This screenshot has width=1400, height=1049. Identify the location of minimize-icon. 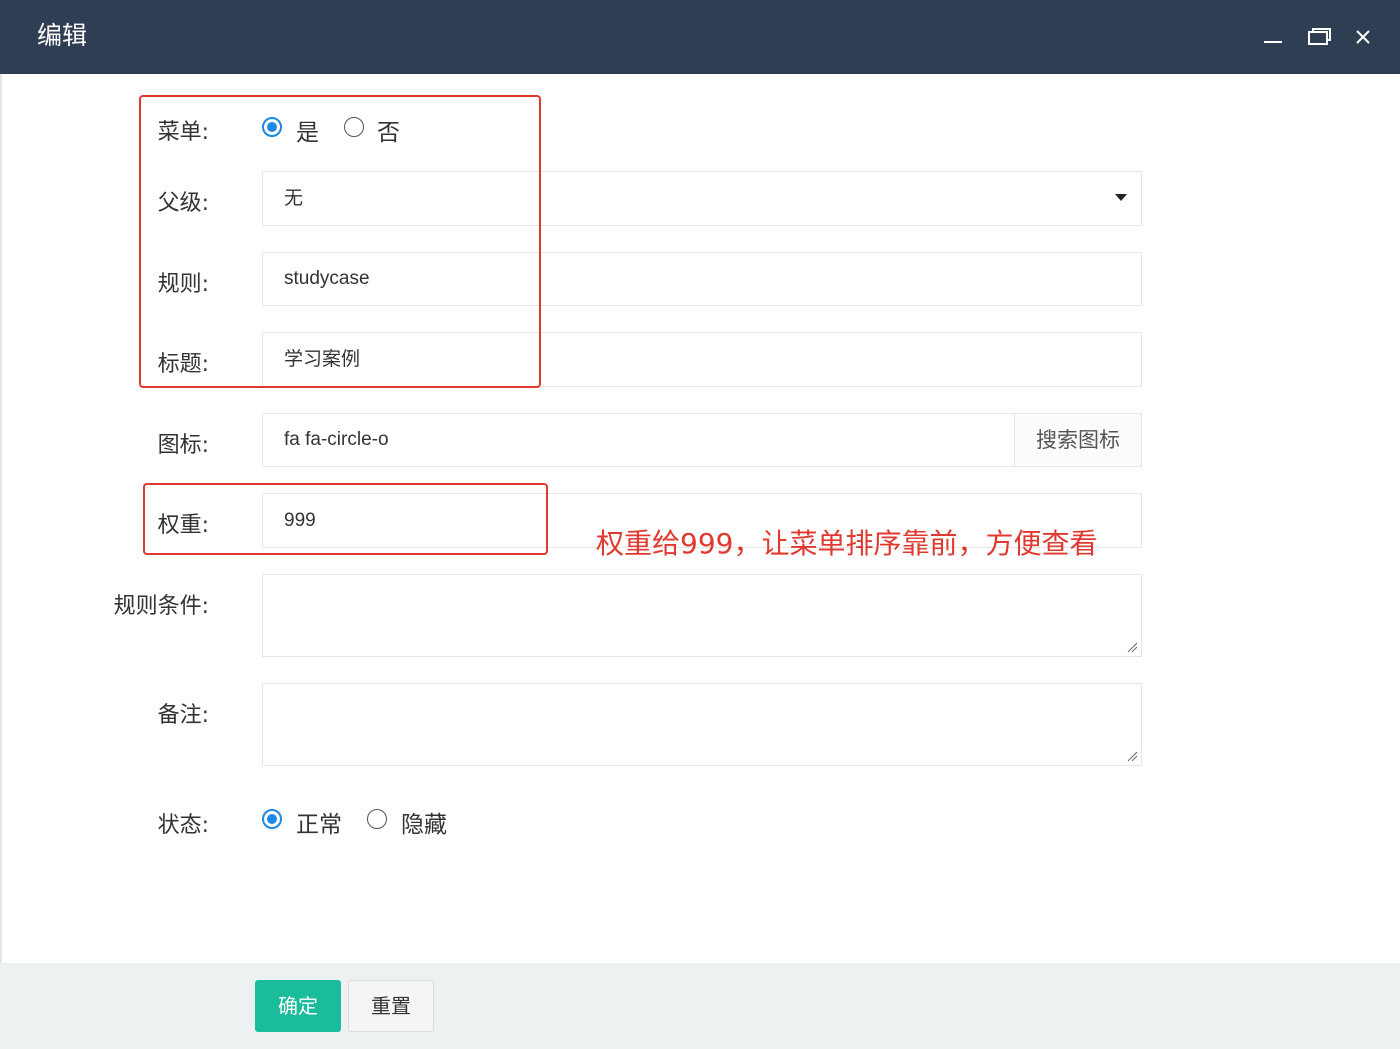
(1273, 37).